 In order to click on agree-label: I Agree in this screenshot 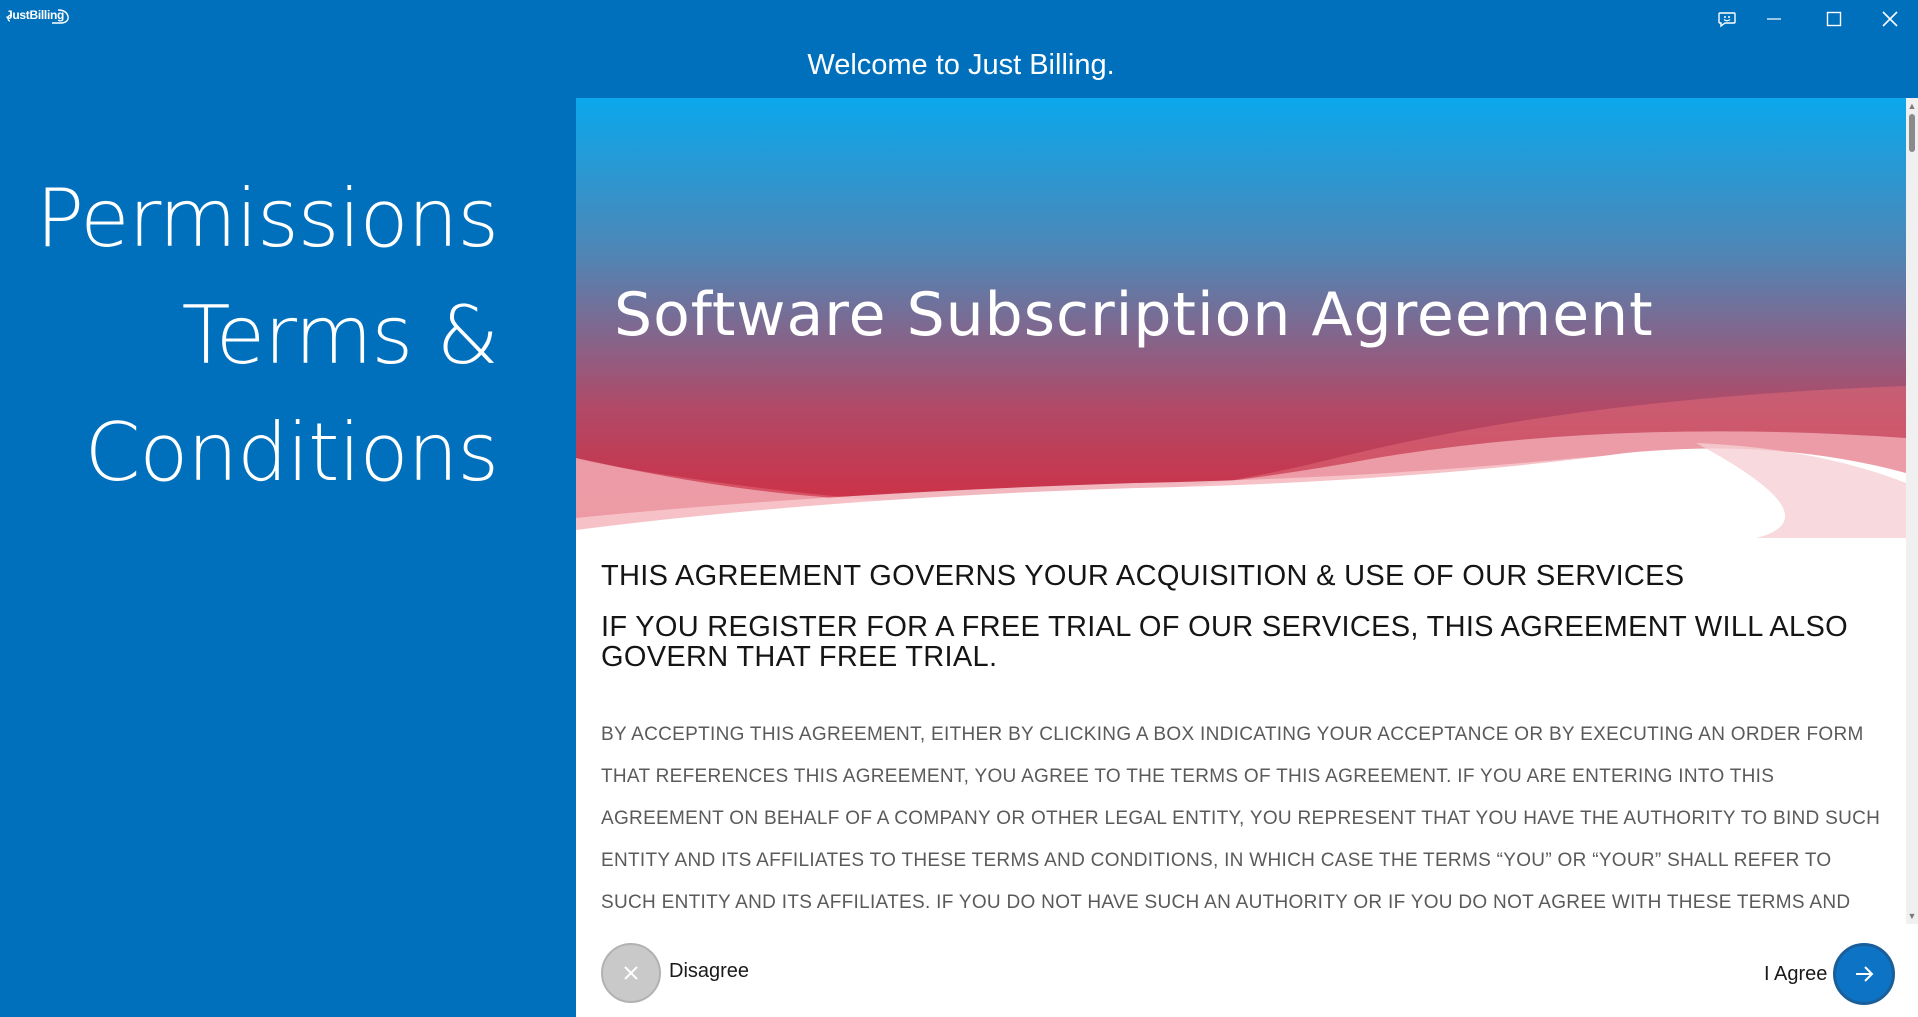, I will do `click(1795, 974)`.